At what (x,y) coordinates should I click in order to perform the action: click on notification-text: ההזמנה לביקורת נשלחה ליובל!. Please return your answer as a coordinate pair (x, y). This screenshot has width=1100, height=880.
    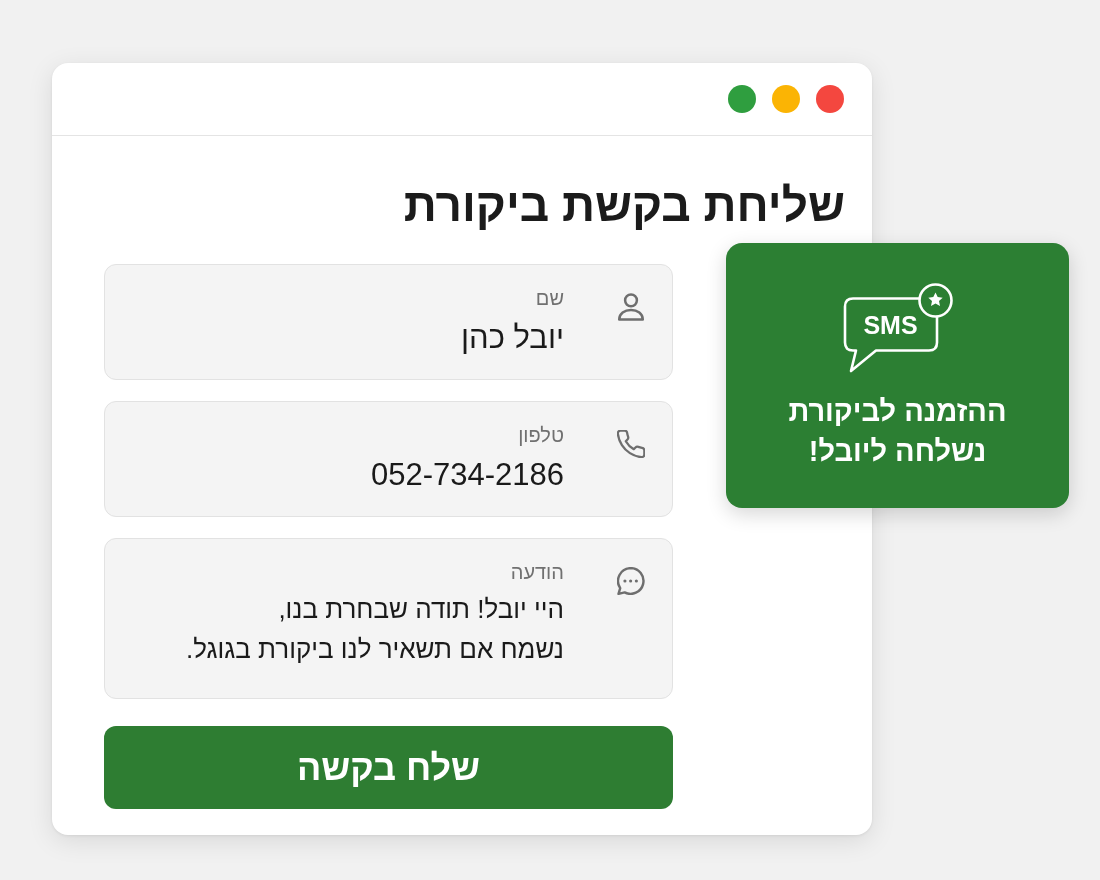
    Looking at the image, I should click on (897, 431).